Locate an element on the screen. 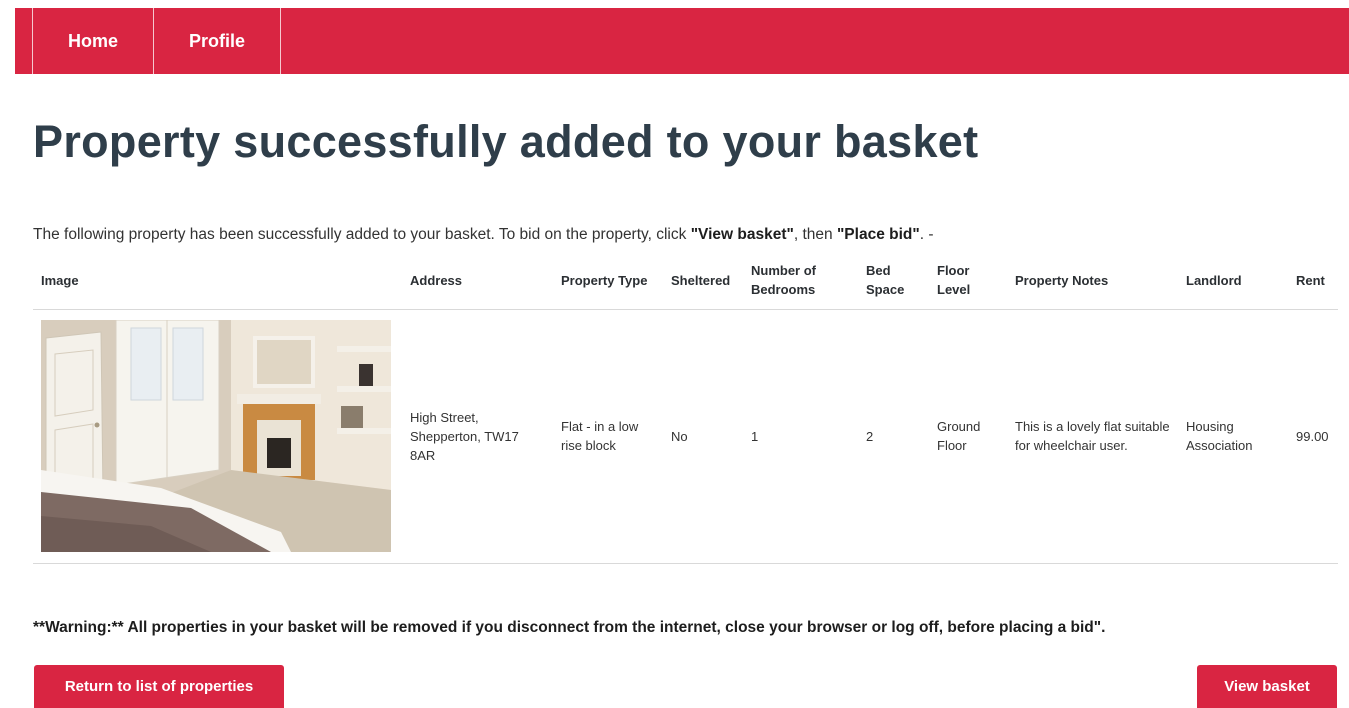 This screenshot has height=708, width=1349. intro-view-basket: "View basket" is located at coordinates (742, 234).